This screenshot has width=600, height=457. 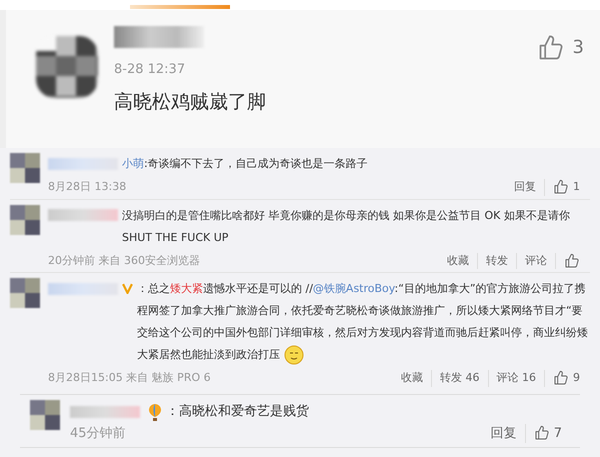 What do you see at coordinates (98, 433) in the screenshot?
I see `comment-time: 45分钟前` at bounding box center [98, 433].